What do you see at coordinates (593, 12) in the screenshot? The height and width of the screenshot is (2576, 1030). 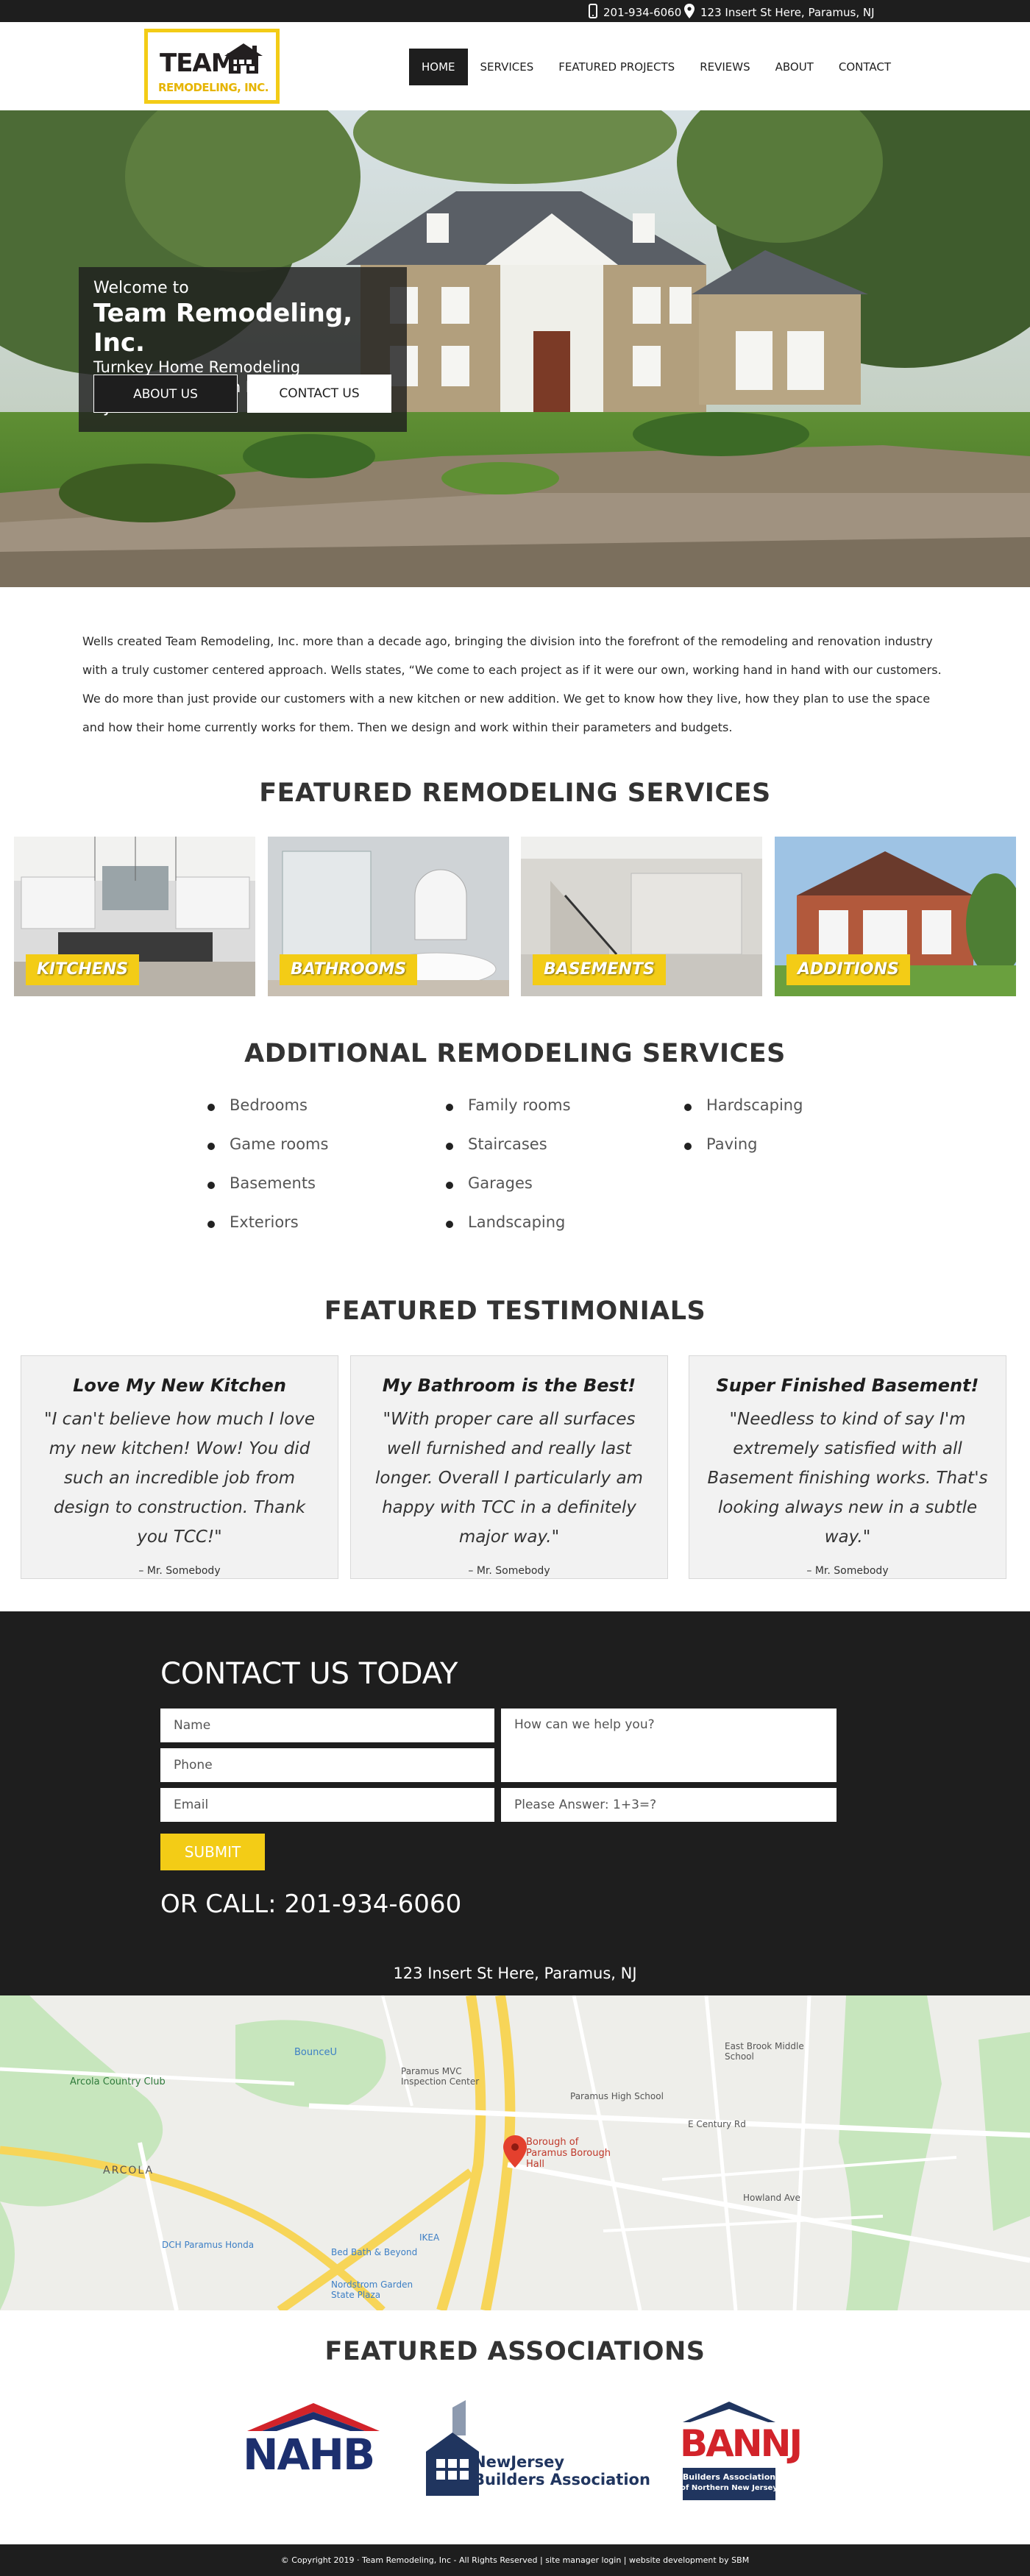 I see `phone-icon` at bounding box center [593, 12].